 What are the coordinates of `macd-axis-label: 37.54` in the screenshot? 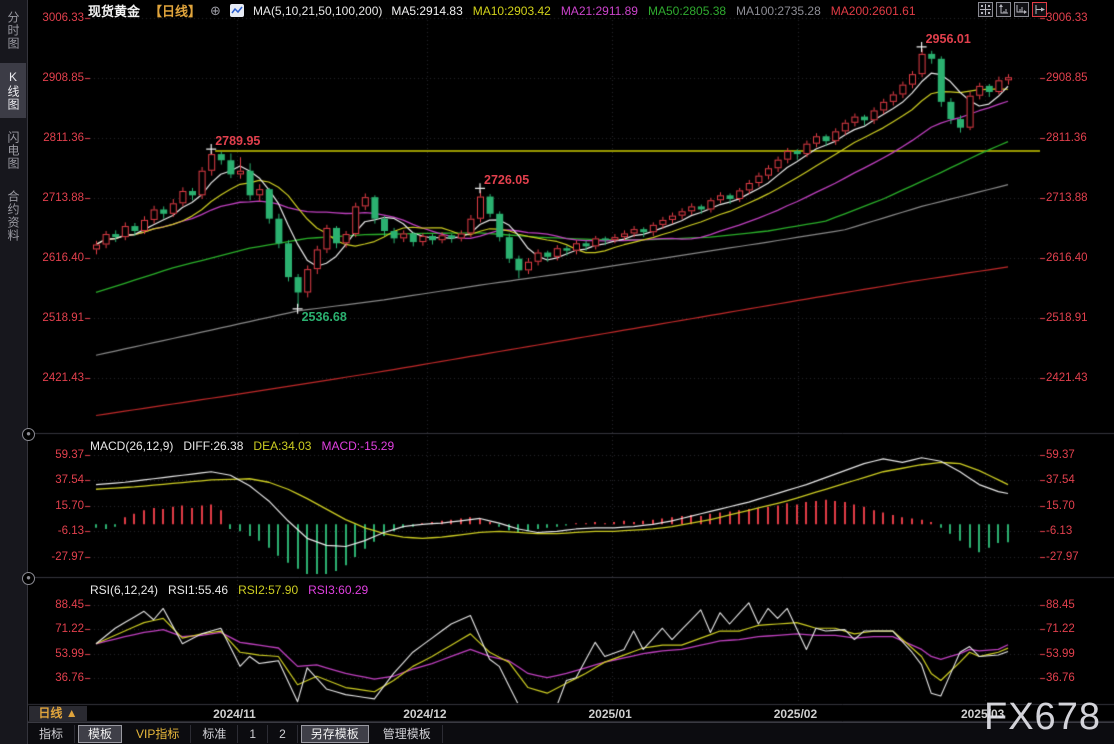 It's located at (69, 480).